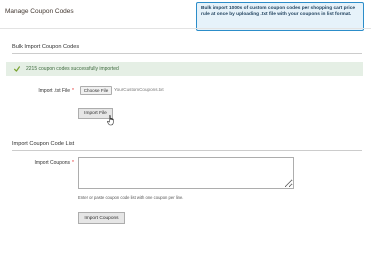 The width and height of the screenshot is (371, 270). I want to click on import-file-label: Import .txt File *, so click(47, 91).